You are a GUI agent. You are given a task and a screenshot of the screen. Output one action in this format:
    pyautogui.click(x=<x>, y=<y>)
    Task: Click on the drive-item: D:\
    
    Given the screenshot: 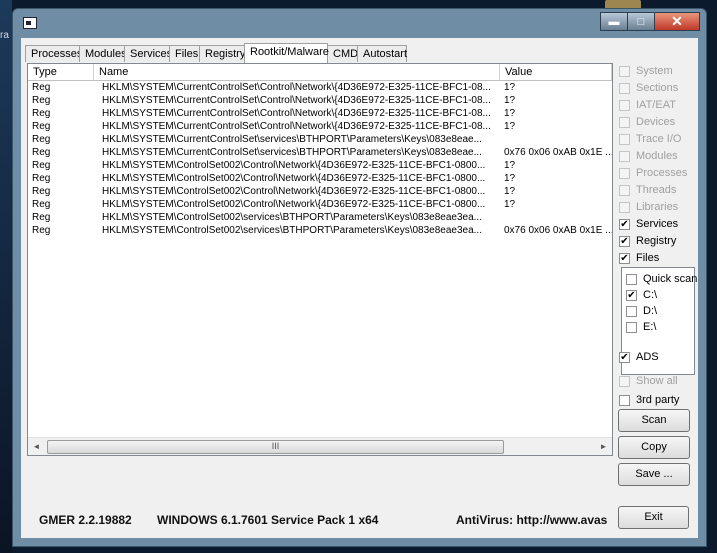 What is the action you would take?
    pyautogui.click(x=641, y=311)
    